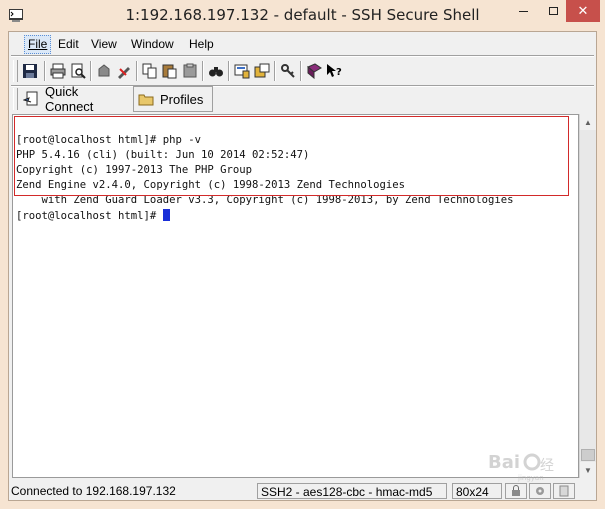 This screenshot has height=509, width=605. What do you see at coordinates (521, 467) in the screenshot?
I see `baidu-watermark-logo: Bai 经 jingyan` at bounding box center [521, 467].